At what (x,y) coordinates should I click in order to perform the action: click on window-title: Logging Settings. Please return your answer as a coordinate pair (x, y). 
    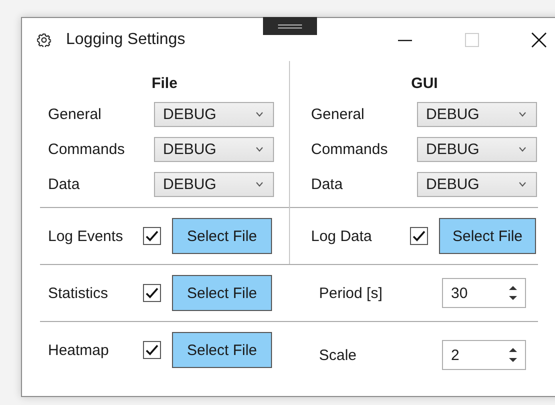
    Looking at the image, I should click on (126, 39).